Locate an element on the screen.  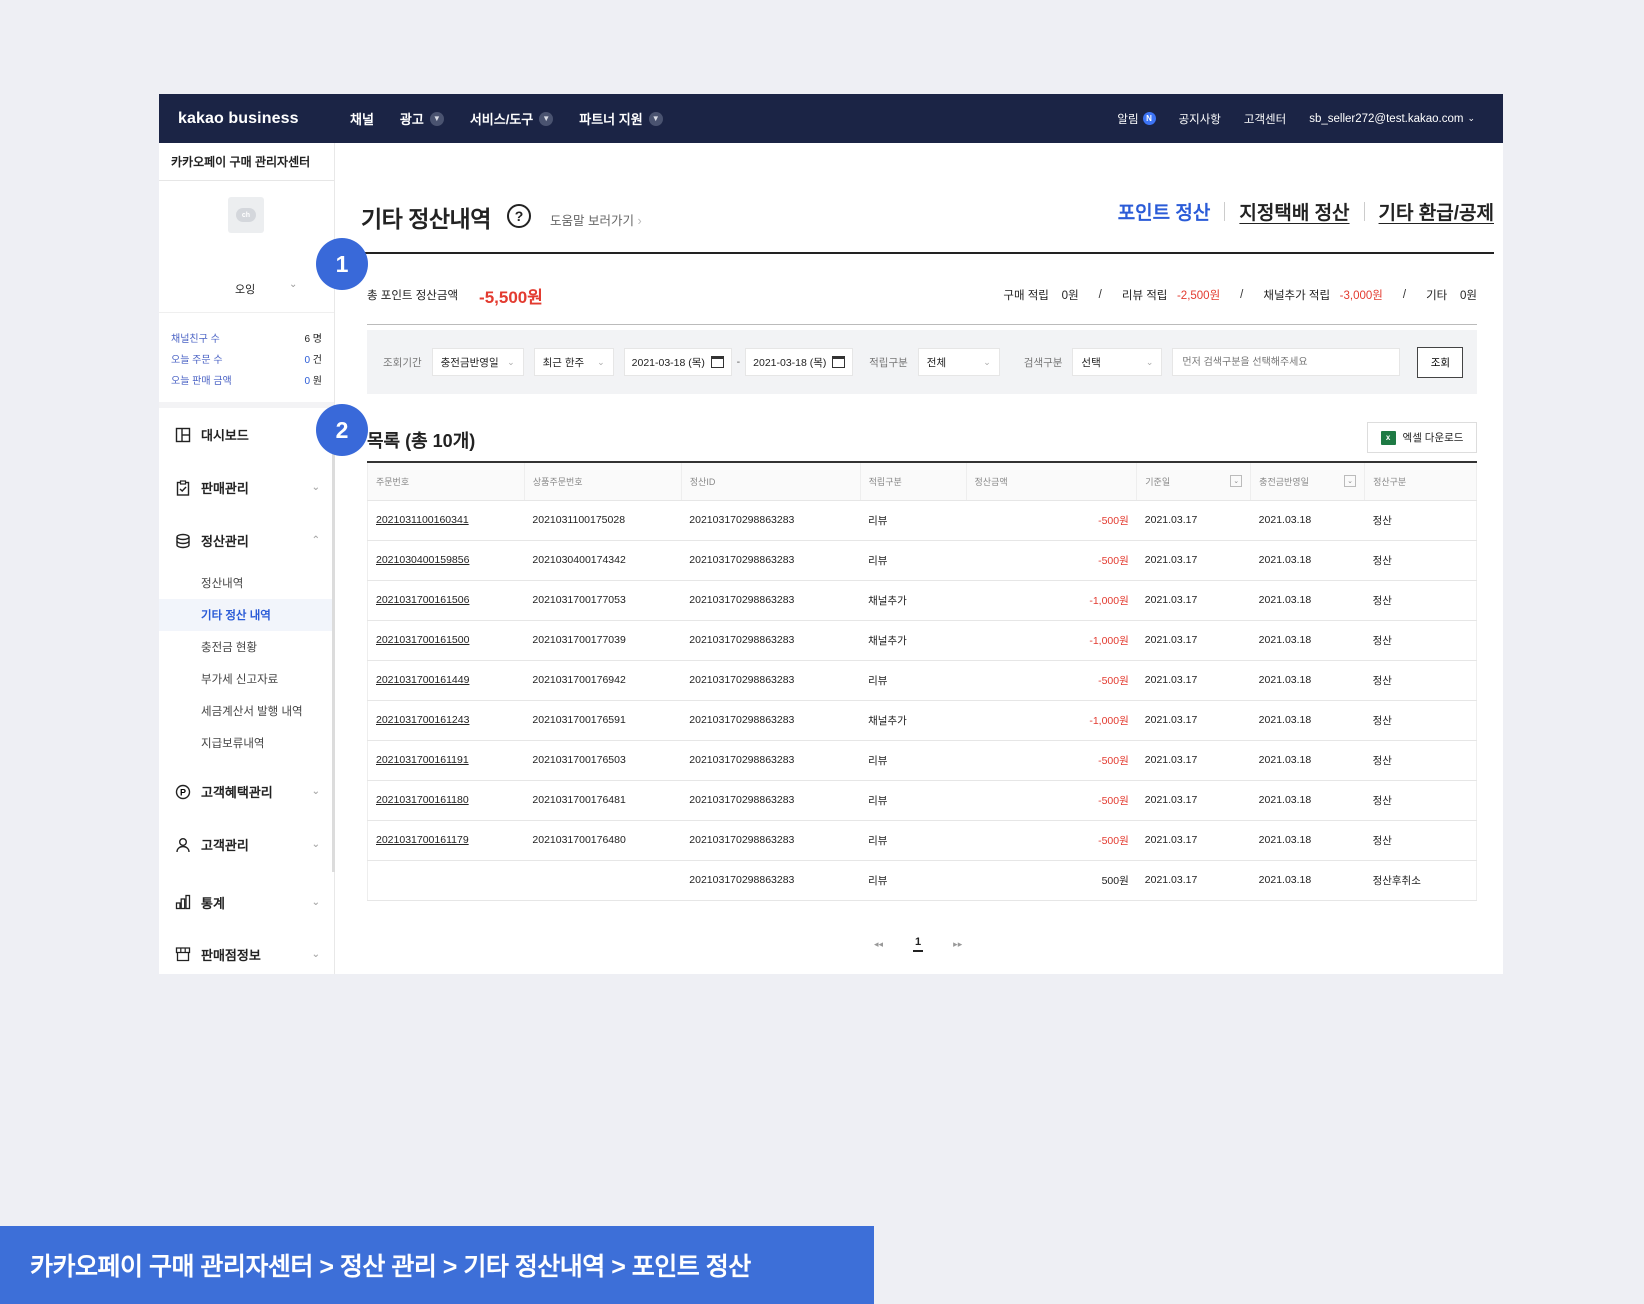
order-number-cell: 2021031700161449 is located at coordinates (446, 680).